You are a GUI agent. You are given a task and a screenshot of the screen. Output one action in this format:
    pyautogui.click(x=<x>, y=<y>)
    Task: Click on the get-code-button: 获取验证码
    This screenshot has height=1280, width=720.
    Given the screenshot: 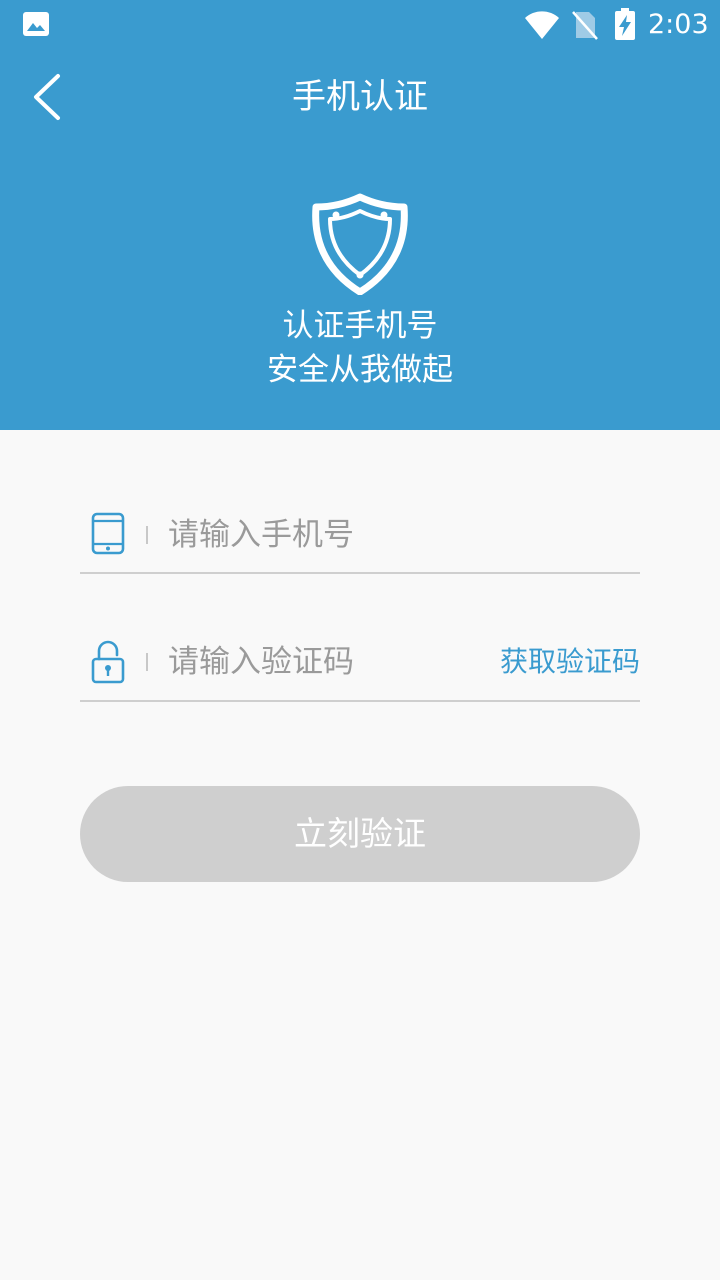 What is the action you would take?
    pyautogui.click(x=570, y=662)
    